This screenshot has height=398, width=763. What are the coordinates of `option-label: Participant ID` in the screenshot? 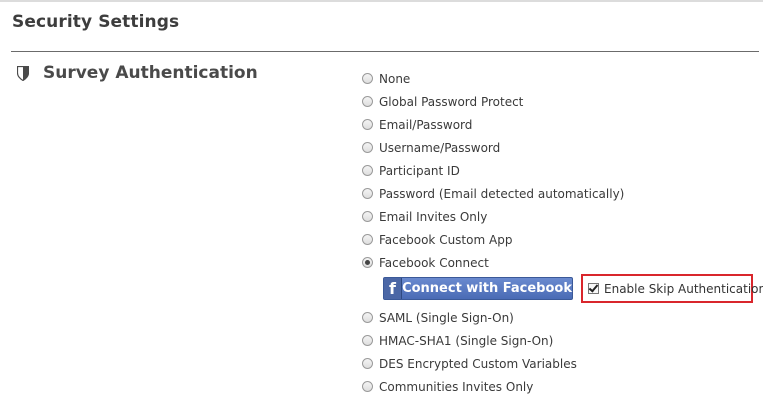 It's located at (419, 170).